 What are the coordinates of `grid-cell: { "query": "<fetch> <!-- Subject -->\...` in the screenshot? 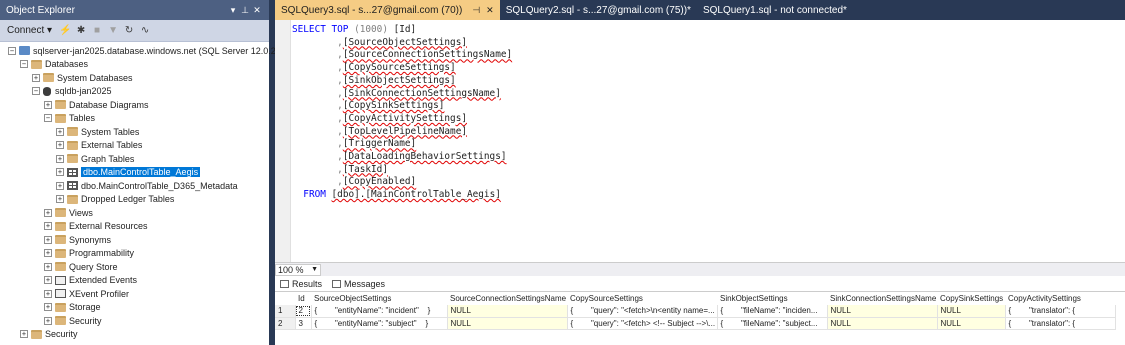 It's located at (642, 323).